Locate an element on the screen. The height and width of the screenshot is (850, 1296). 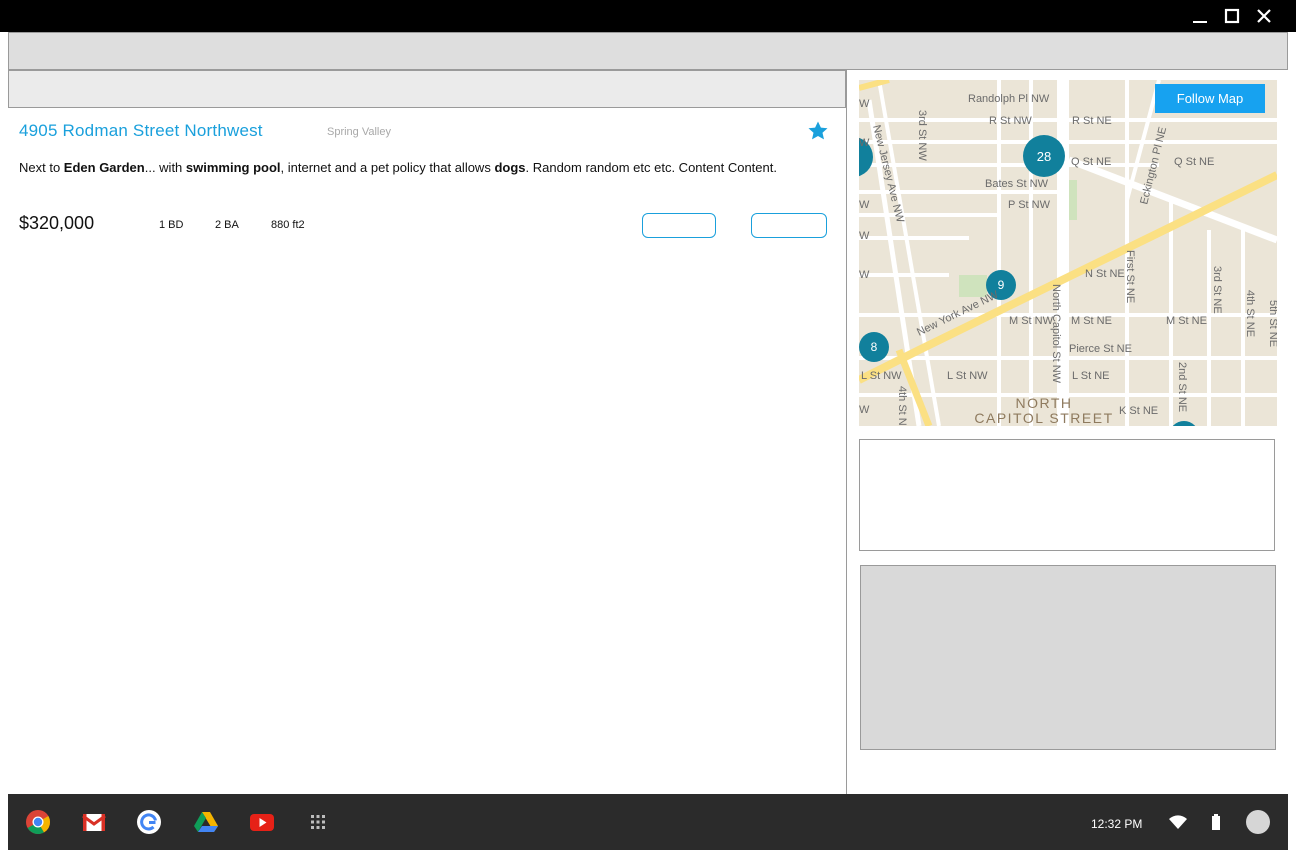
map-label-l-nw: L St NW is located at coordinates (881, 376).